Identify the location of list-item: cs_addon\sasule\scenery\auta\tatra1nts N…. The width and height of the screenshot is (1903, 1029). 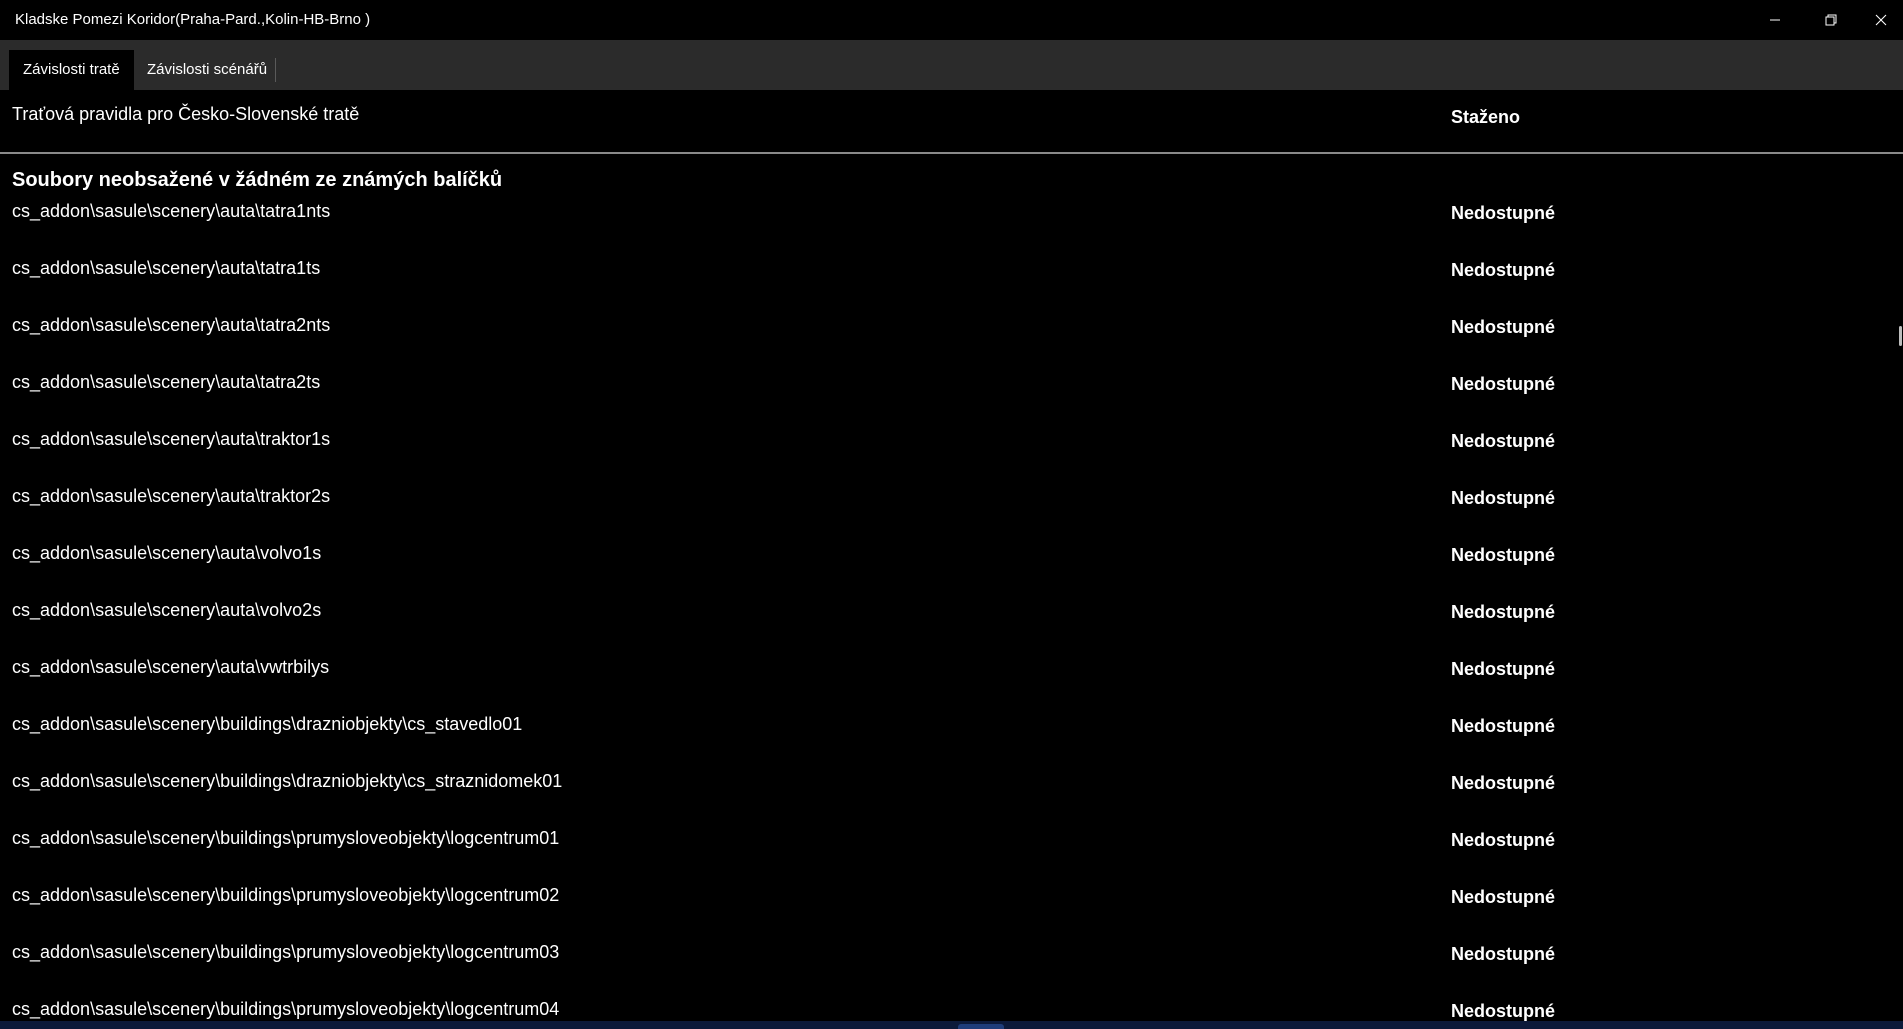
(945, 226).